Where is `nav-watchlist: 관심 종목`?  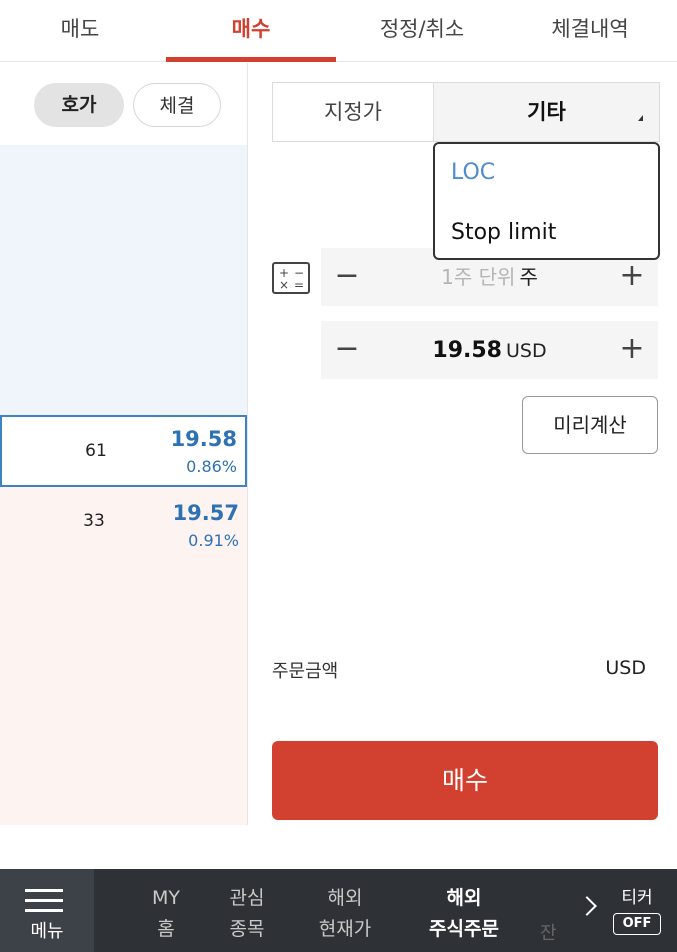
nav-watchlist: 관심 종목 is located at coordinates (247, 914).